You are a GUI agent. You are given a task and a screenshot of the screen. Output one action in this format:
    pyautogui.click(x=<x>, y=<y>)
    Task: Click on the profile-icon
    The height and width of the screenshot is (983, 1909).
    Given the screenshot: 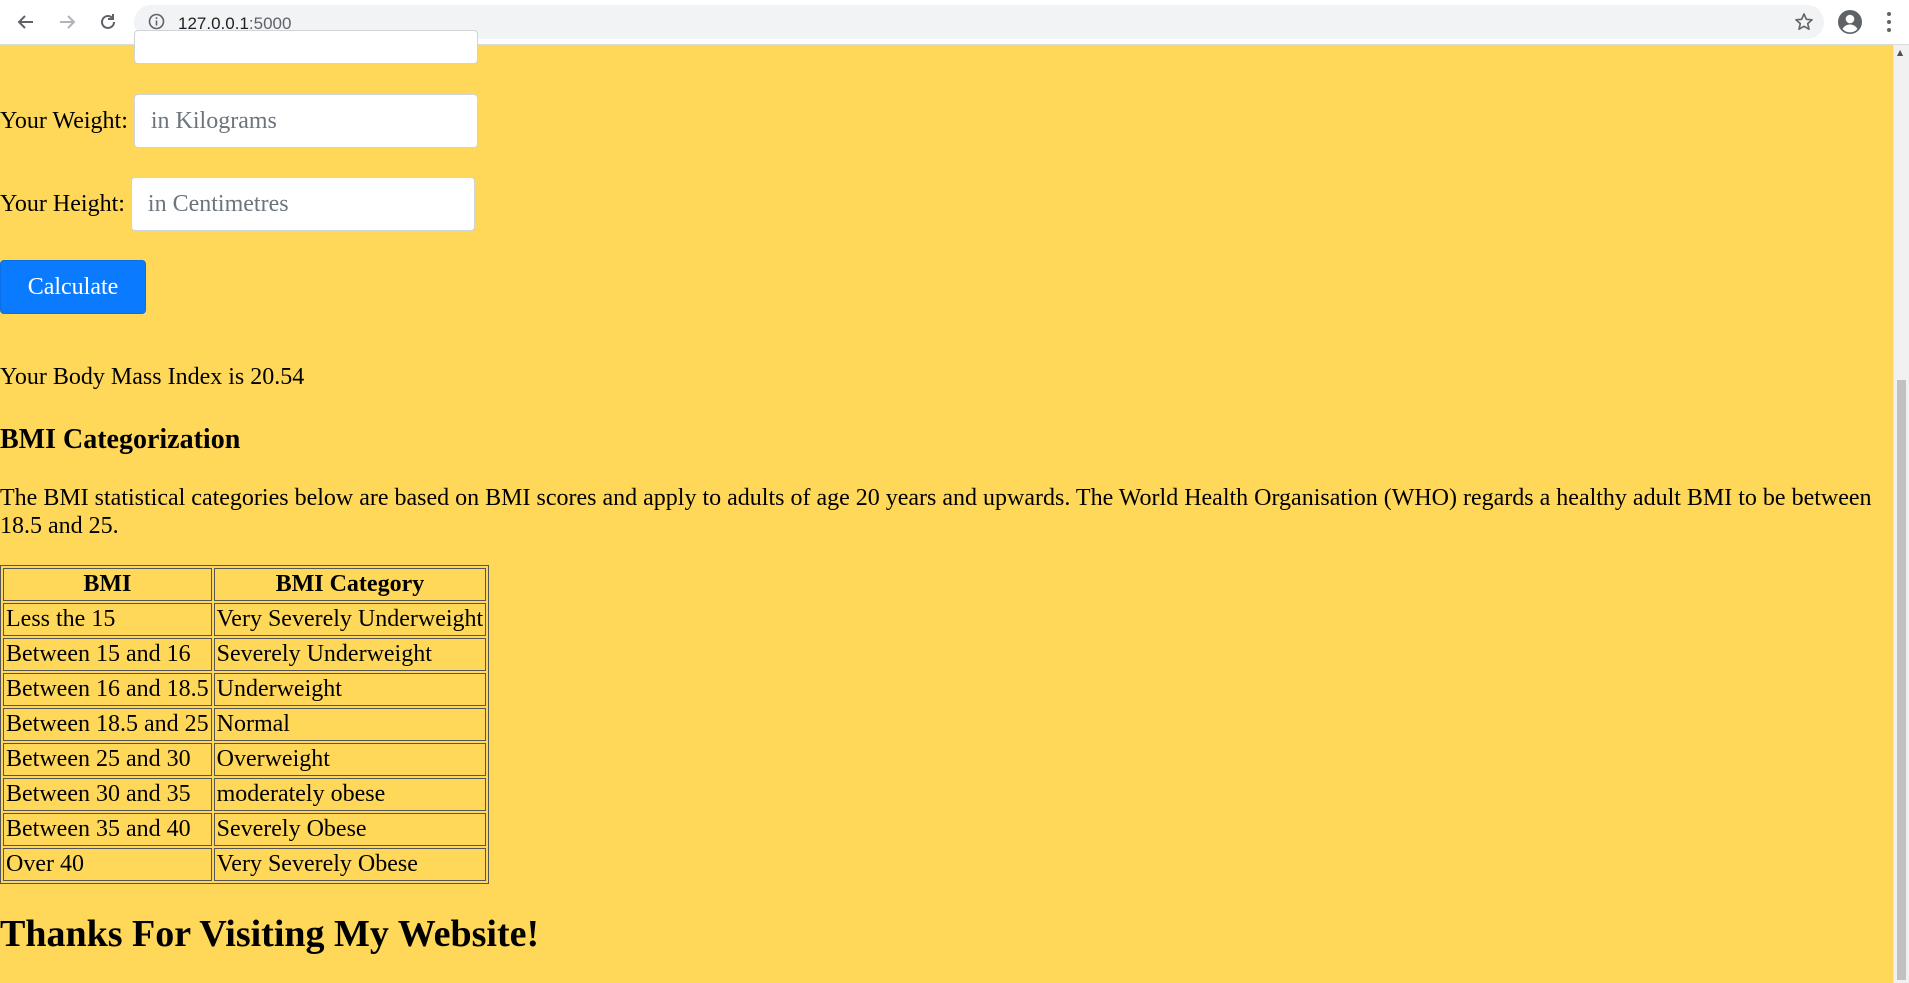 What is the action you would take?
    pyautogui.click(x=1850, y=24)
    